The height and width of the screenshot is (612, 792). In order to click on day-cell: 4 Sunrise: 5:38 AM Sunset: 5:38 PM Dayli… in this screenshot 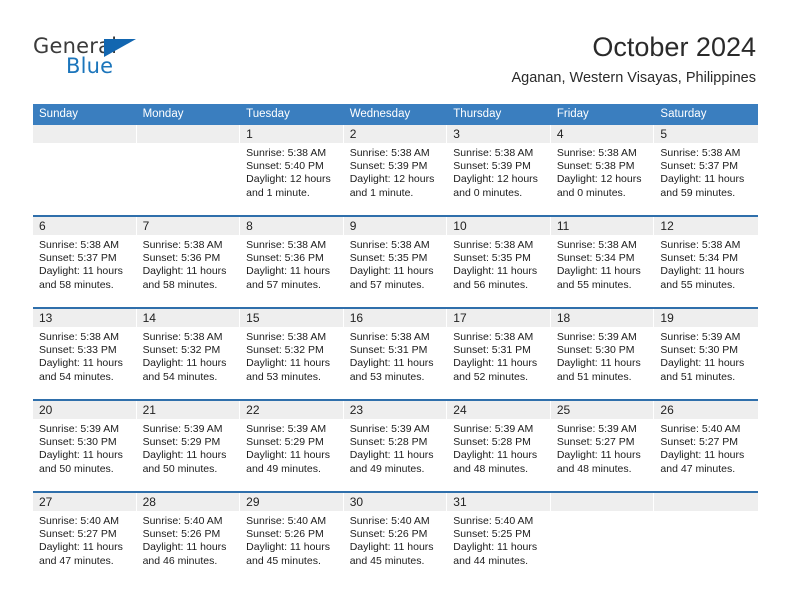, I will do `click(602, 170)`.